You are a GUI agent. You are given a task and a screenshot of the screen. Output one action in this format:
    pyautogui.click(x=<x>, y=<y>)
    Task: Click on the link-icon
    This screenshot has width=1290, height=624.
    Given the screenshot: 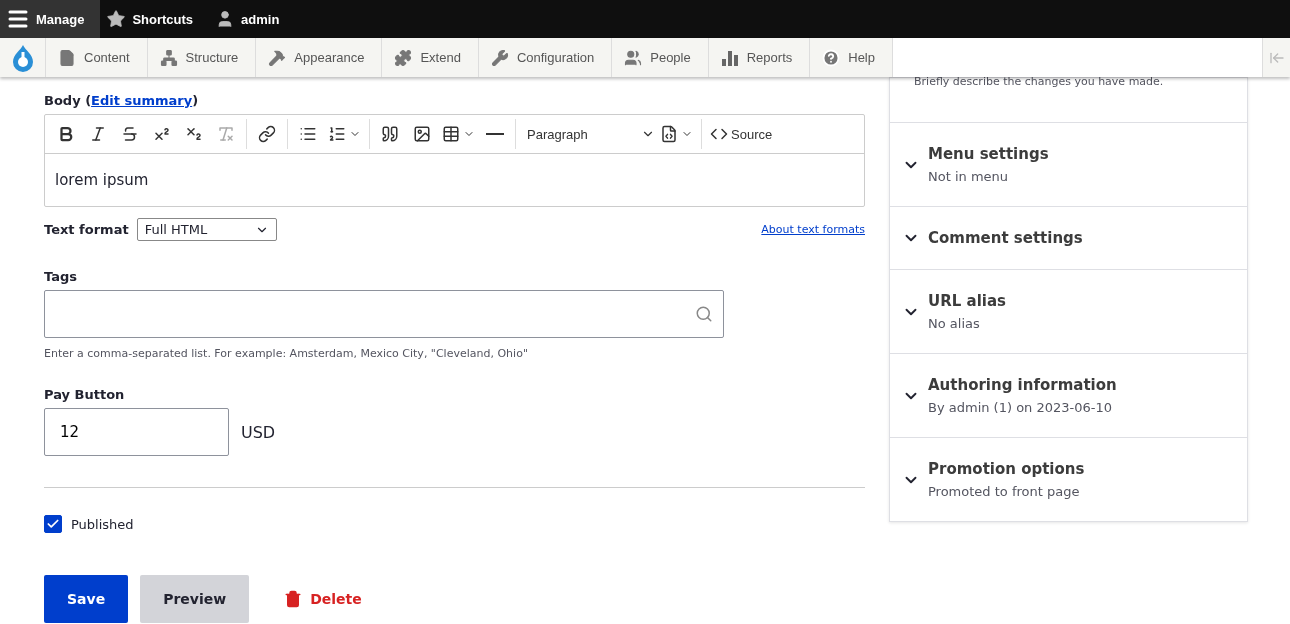 What is the action you would take?
    pyautogui.click(x=267, y=134)
    